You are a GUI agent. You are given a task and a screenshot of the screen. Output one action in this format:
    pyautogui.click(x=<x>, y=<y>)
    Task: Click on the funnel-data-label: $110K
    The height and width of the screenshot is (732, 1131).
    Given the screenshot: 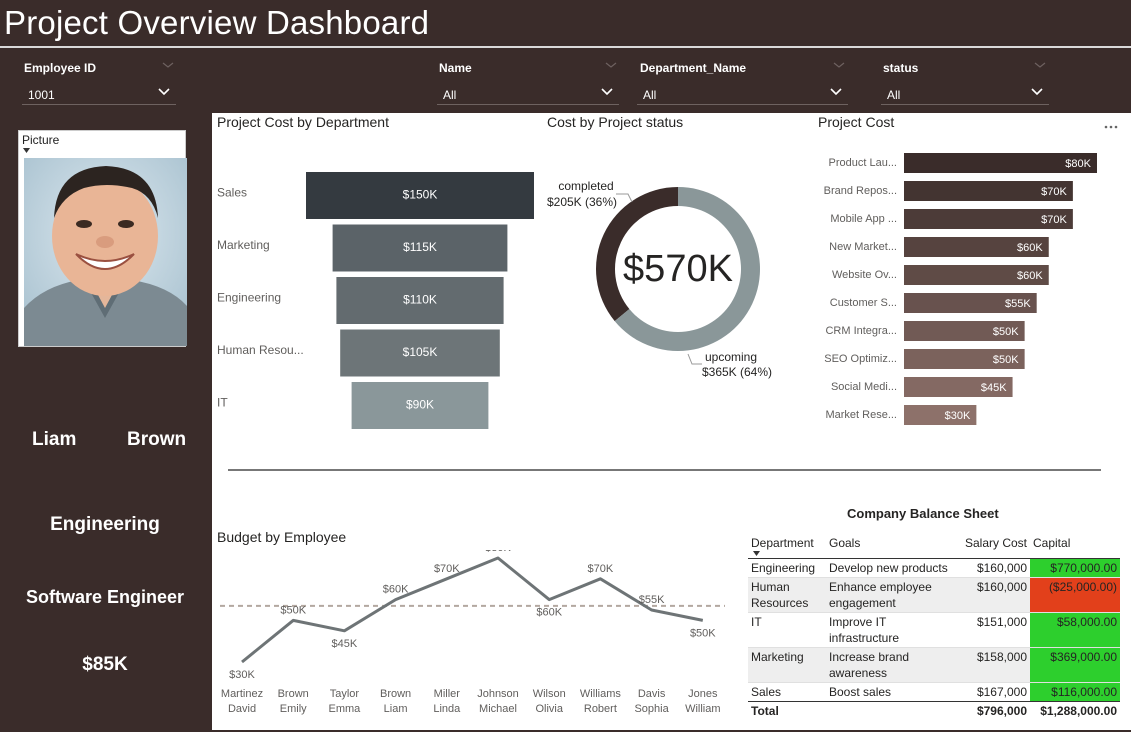 What is the action you would take?
    pyautogui.click(x=420, y=300)
    